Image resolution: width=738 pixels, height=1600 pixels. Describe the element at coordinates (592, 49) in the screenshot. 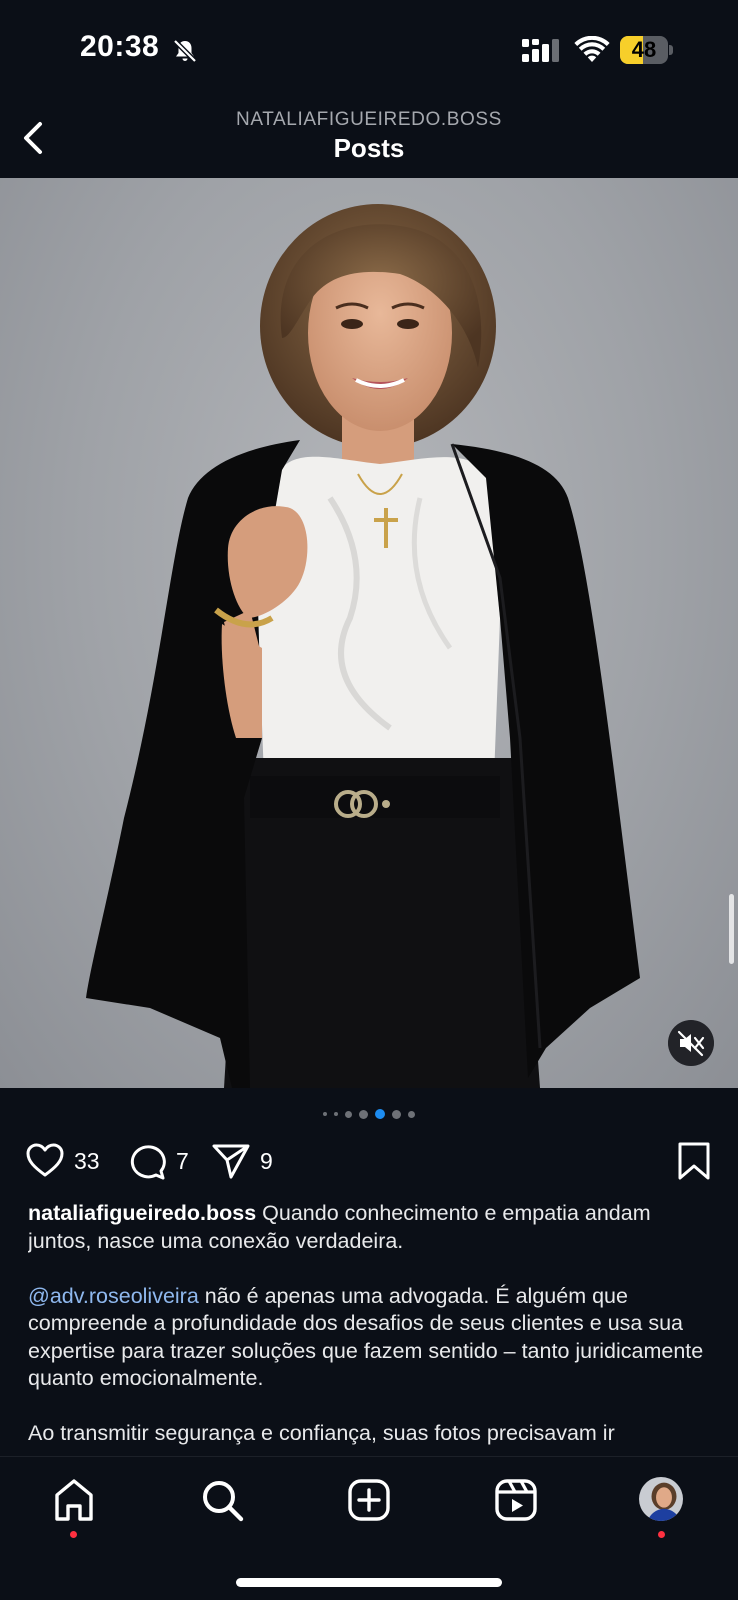

I see `wifi-icon` at that location.